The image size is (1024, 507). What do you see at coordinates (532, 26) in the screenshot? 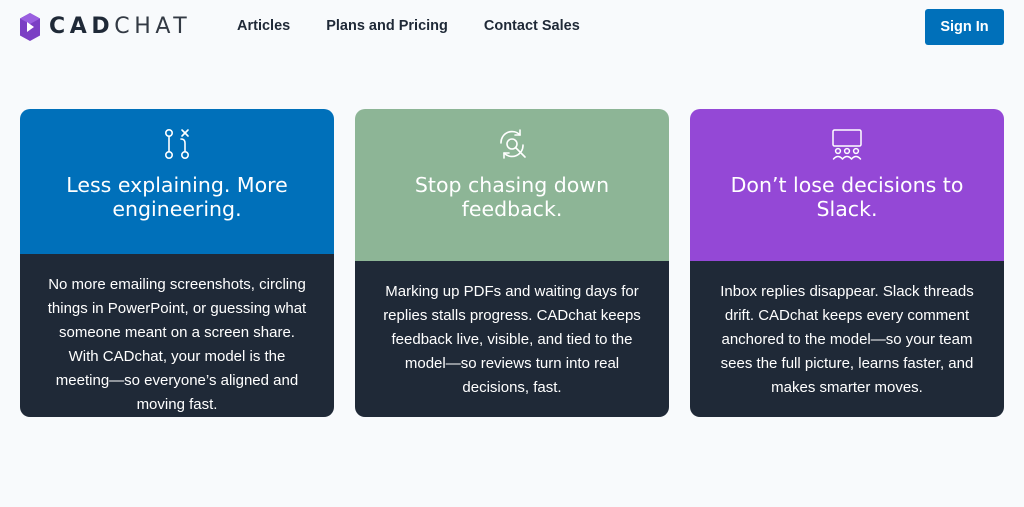
I see `nav-contact-sales-link: Contact Sales` at bounding box center [532, 26].